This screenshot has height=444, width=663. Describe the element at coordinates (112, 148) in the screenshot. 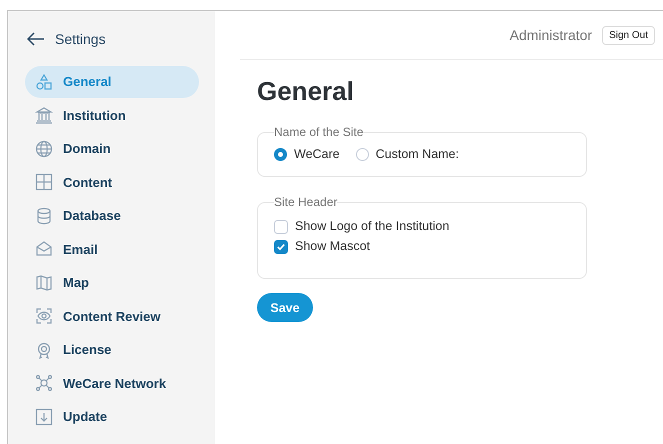

I see `sidebar-item: Domain` at that location.